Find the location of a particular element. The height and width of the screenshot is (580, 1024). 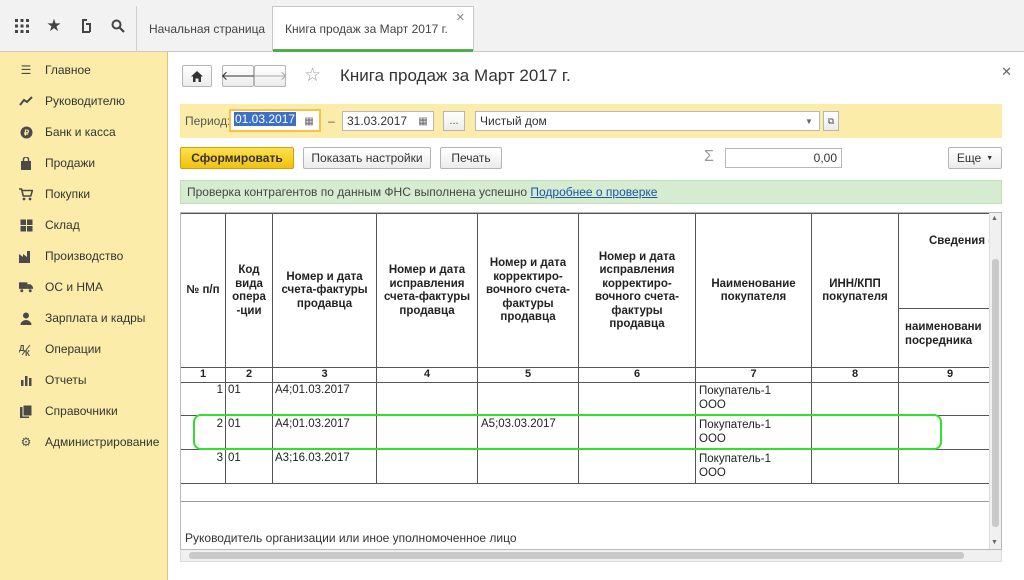

row-number: 3 is located at coordinates (219, 458).